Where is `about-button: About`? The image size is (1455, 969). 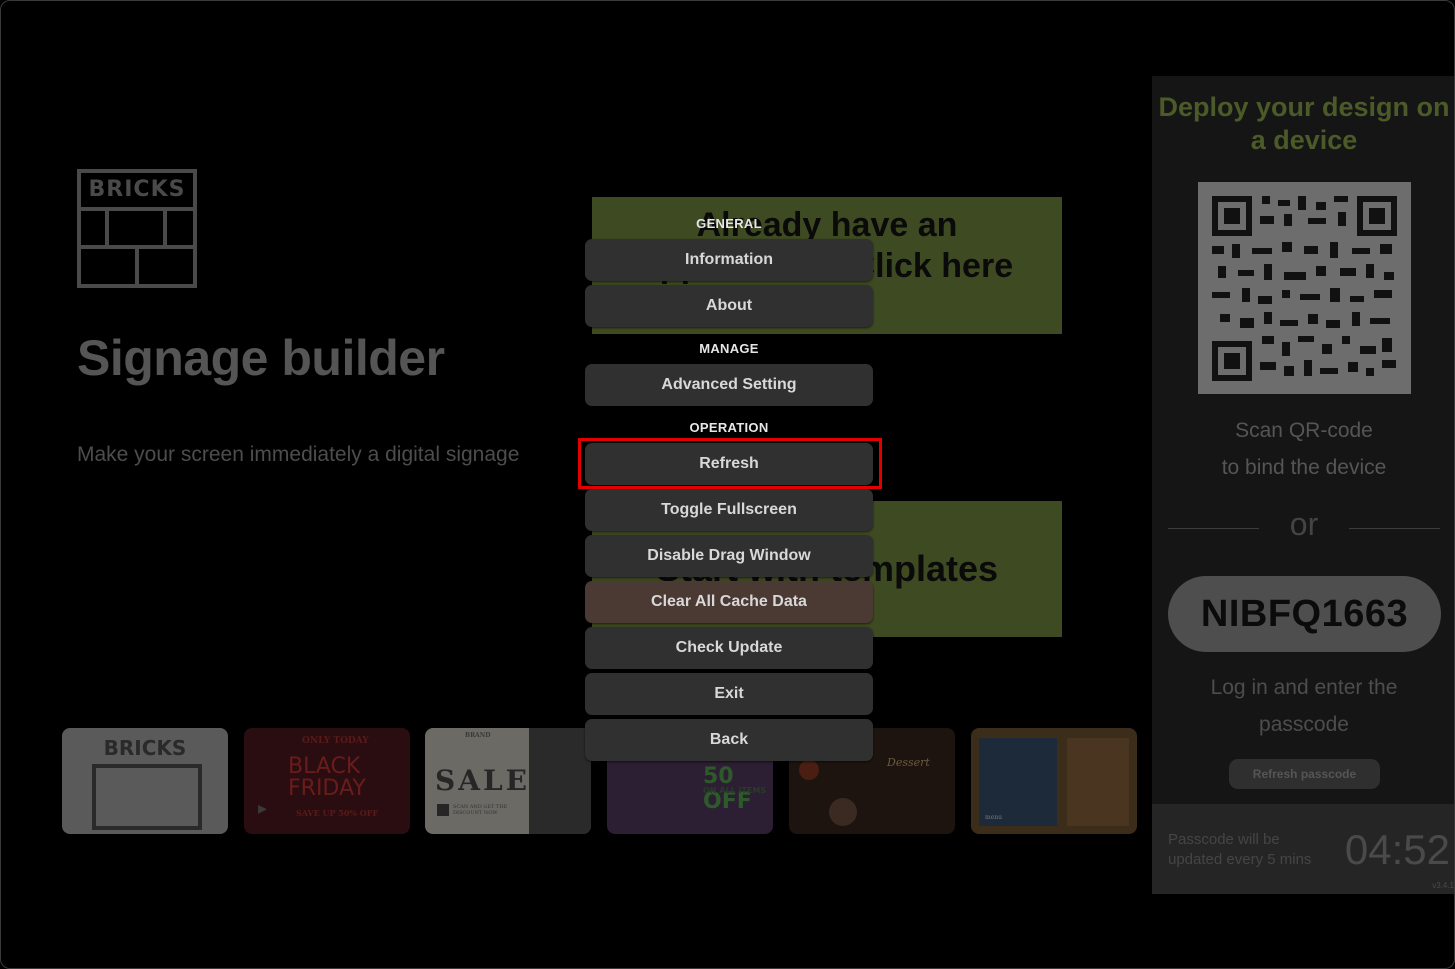 about-button: About is located at coordinates (729, 306).